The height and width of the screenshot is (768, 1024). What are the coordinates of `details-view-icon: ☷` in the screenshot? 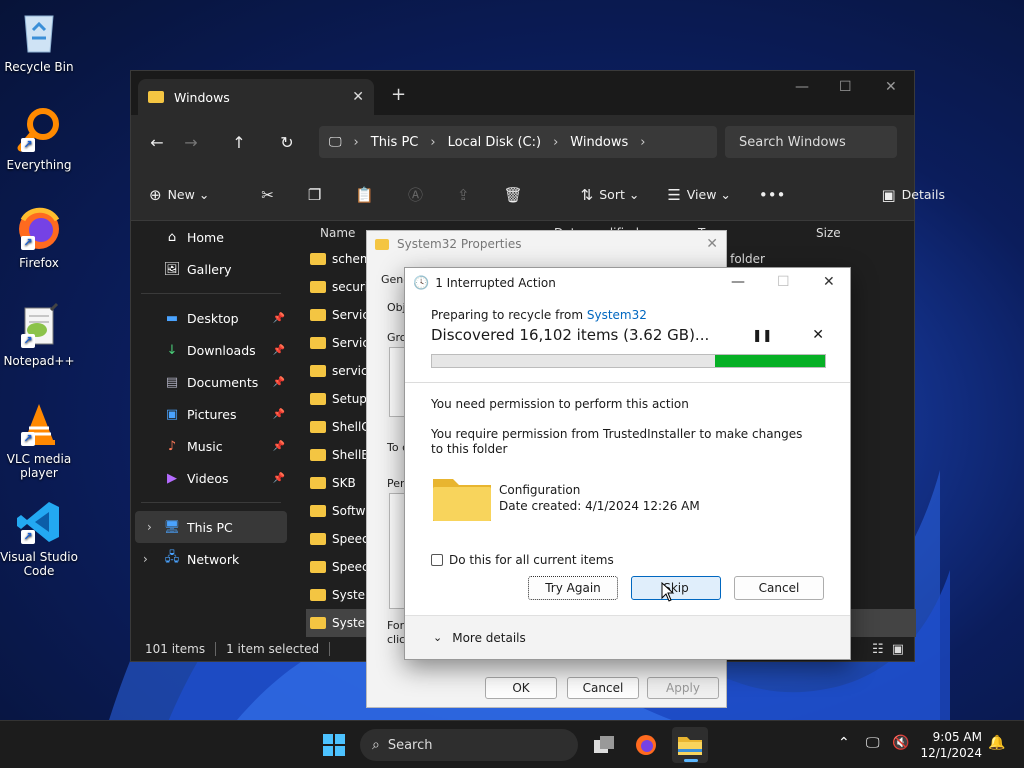 It's located at (878, 649).